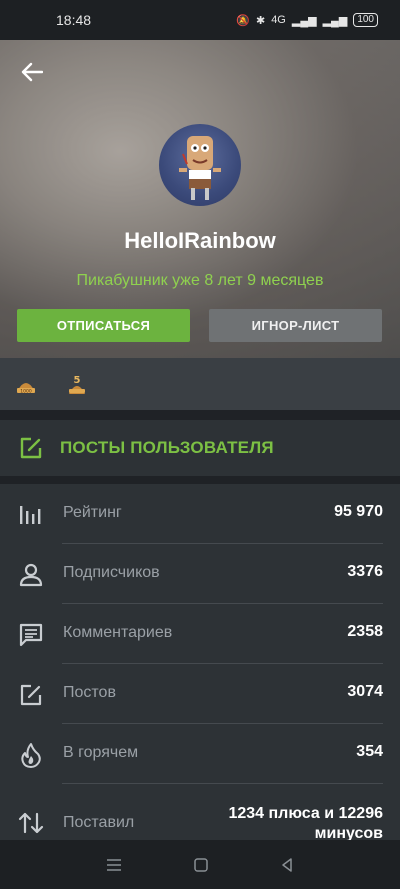 The width and height of the screenshot is (400, 889). I want to click on comment-icon, so click(31, 635).